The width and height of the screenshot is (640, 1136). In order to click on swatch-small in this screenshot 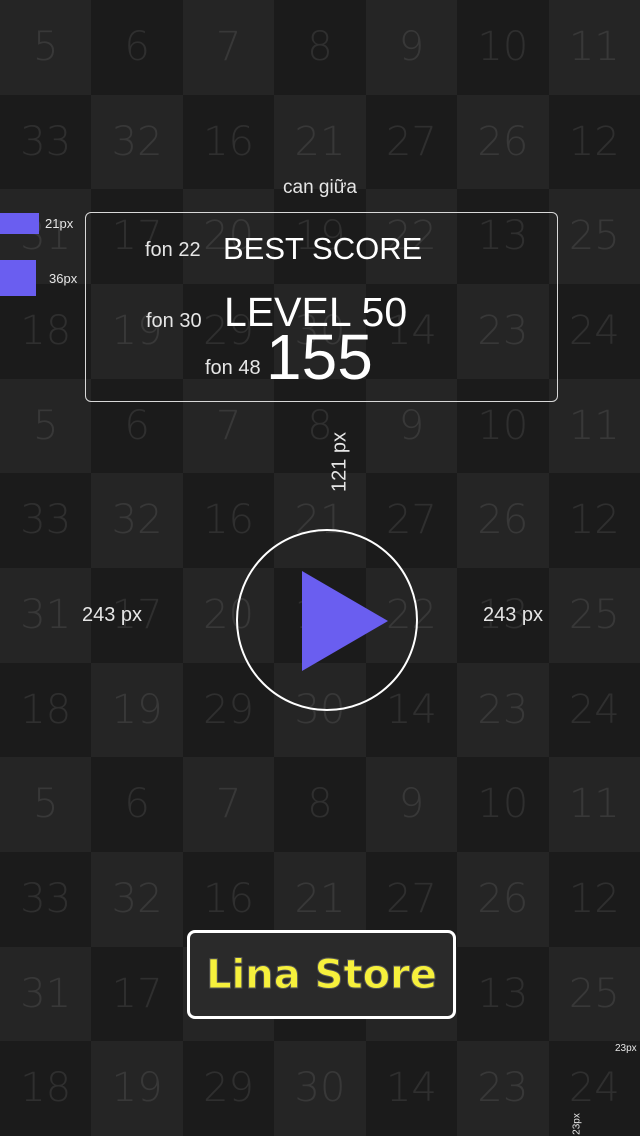, I will do `click(19, 223)`.